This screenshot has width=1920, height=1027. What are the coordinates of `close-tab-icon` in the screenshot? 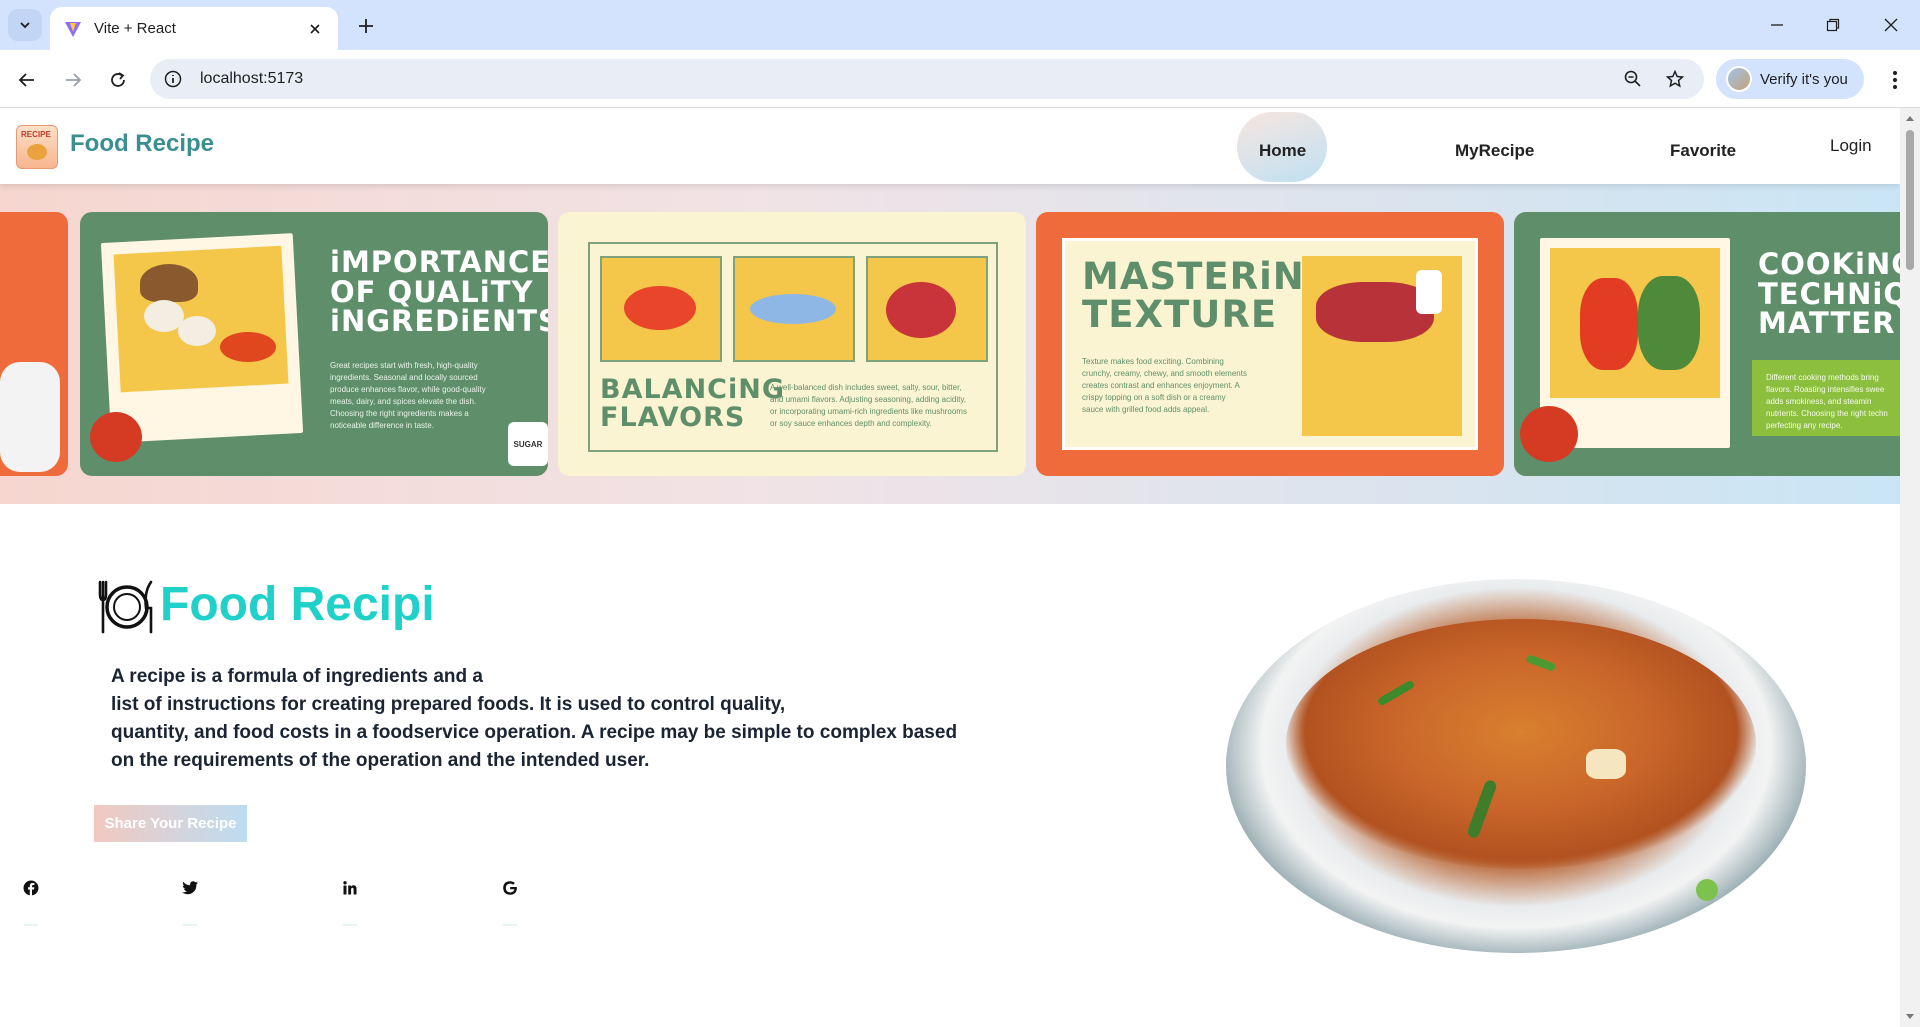 It's located at (315, 29).